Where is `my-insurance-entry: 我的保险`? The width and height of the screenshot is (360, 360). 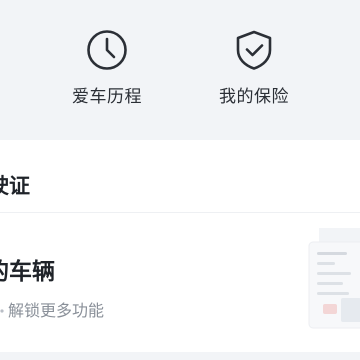
my-insurance-entry: 我的保险 is located at coordinates (254, 65).